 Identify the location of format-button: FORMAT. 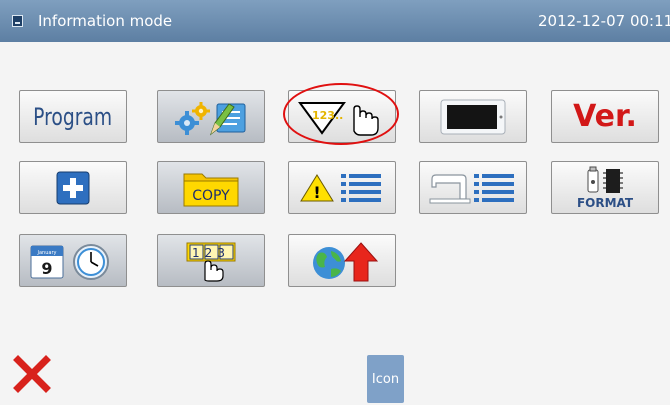
(605, 187).